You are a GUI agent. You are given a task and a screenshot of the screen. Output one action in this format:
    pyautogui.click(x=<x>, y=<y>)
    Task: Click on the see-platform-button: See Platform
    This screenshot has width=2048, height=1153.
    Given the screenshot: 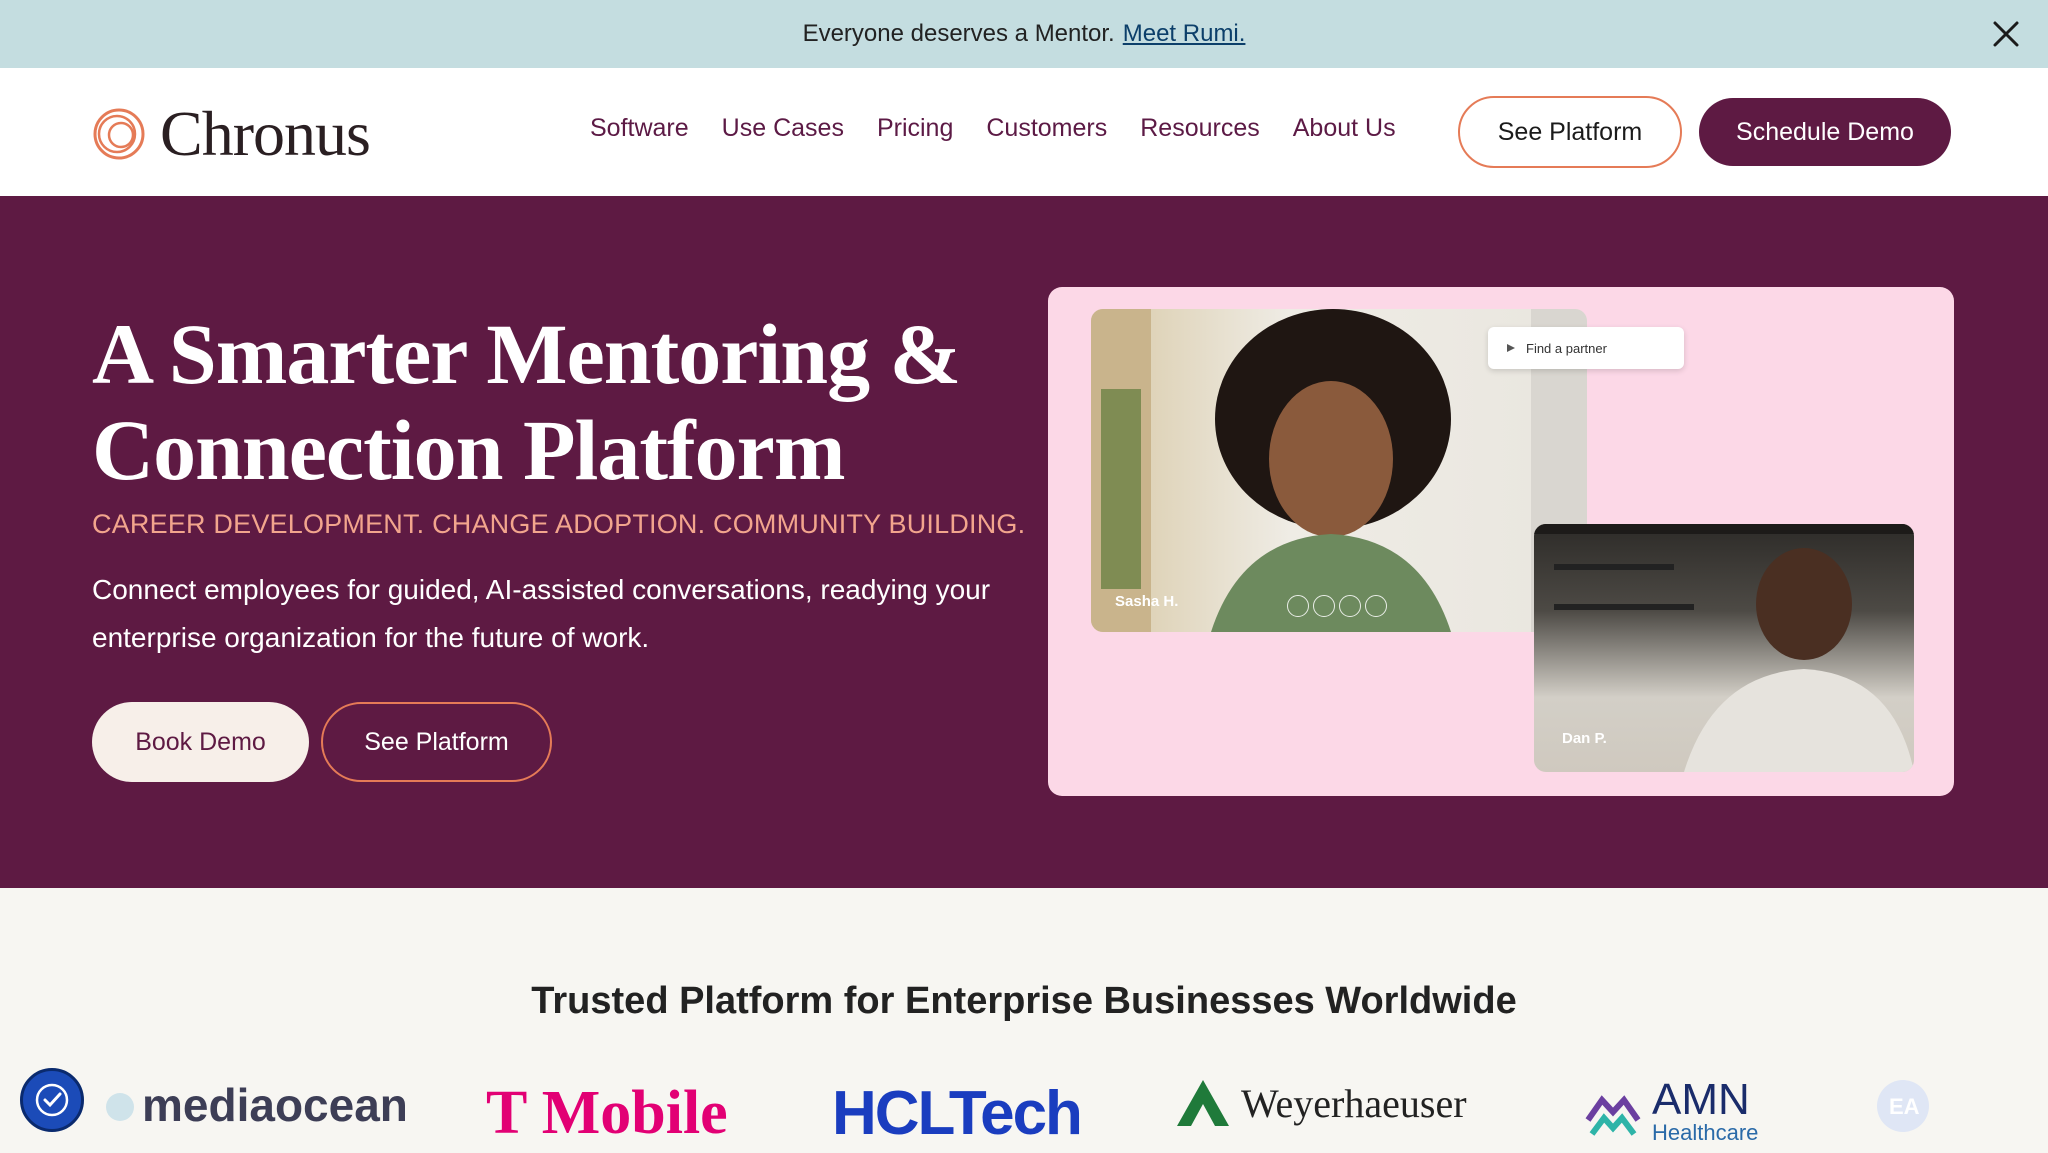 What is the action you would take?
    pyautogui.click(x=1570, y=132)
    